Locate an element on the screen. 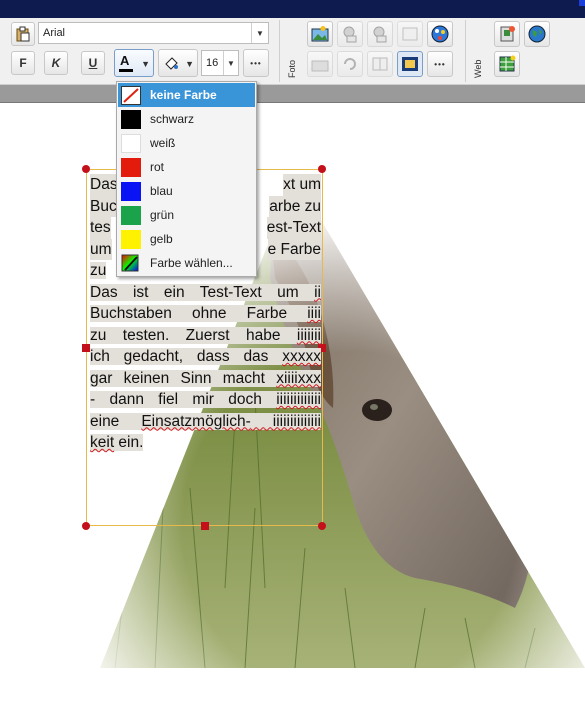 This screenshot has height=703, width=585. text-line: zu testen. Zuerst habe iiiiiii is located at coordinates (205, 336).